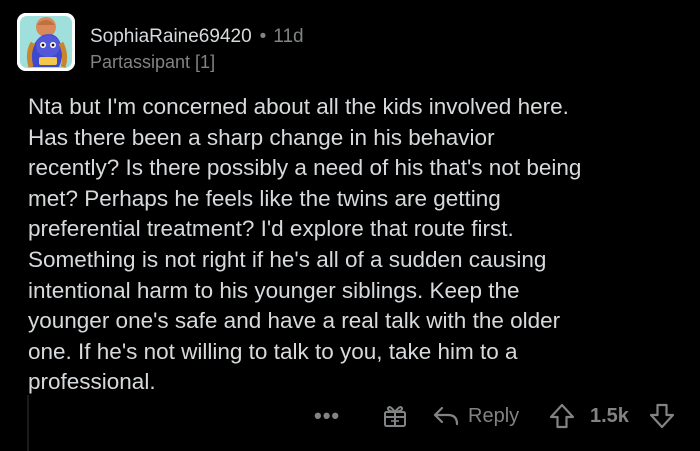  What do you see at coordinates (446, 416) in the screenshot?
I see `reply-arrow-icon` at bounding box center [446, 416].